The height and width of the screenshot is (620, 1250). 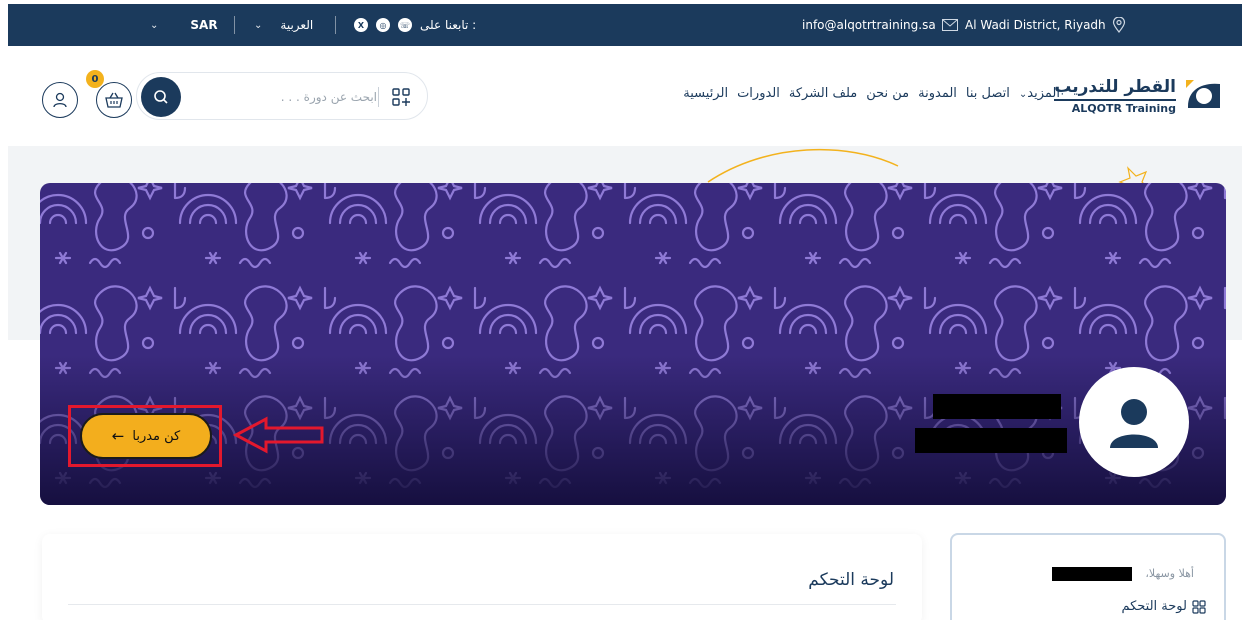 What do you see at coordinates (937, 93) in the screenshot?
I see `nav-item-blog: المدونة` at bounding box center [937, 93].